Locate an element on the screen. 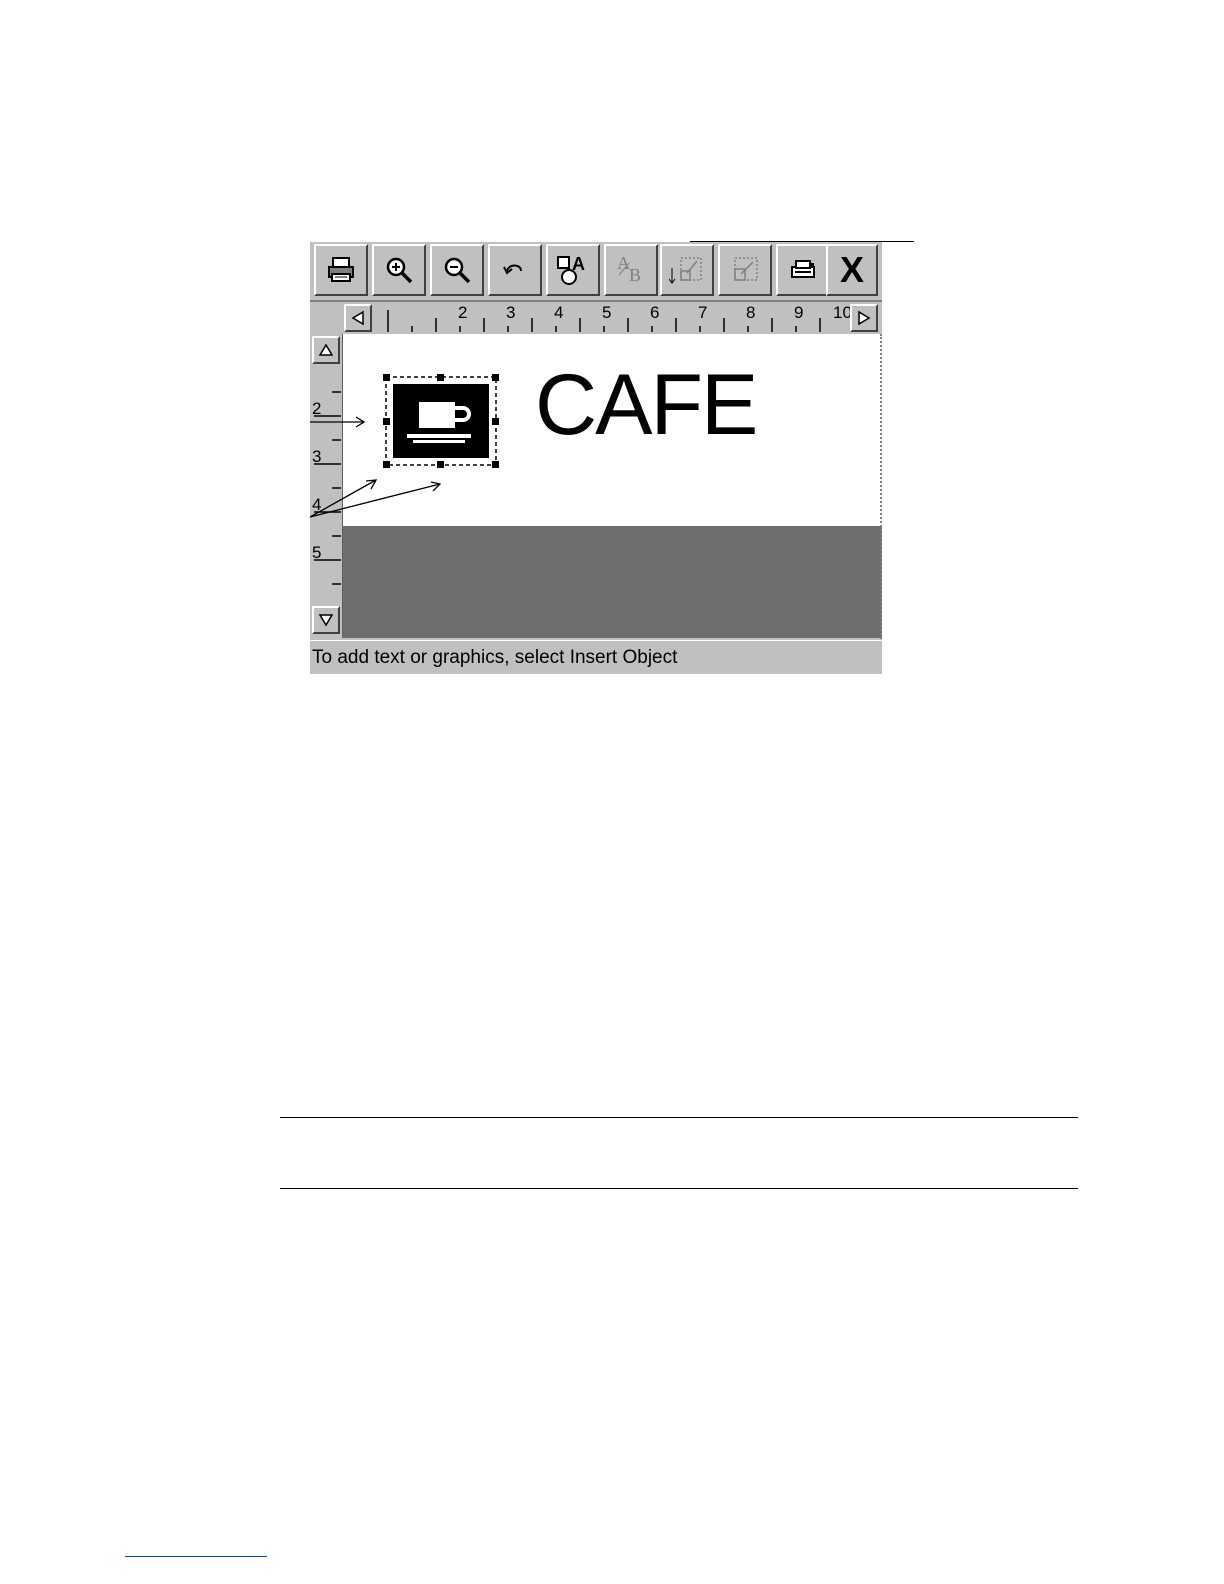 Image resolution: width=1224 pixels, height=1584 pixels. triangle-up-icon is located at coordinates (326, 349).